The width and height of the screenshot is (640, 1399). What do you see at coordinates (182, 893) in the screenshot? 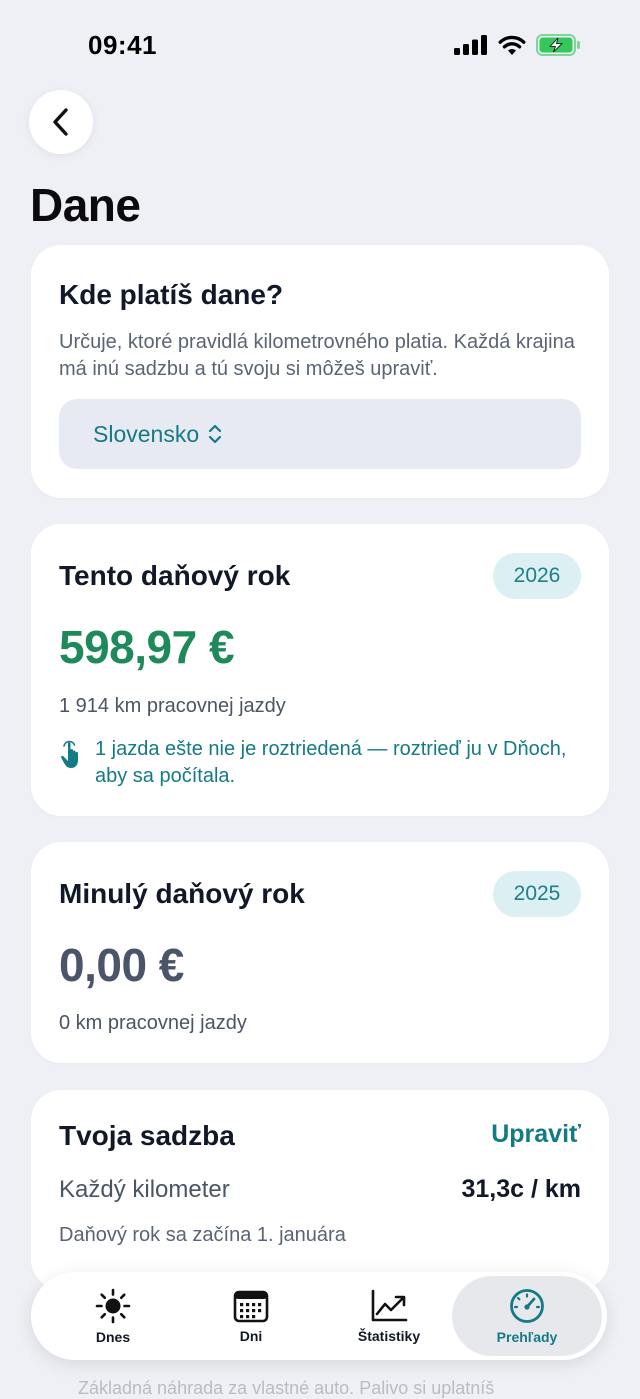
I see `previous-tax-year-title: Minulý daňový rok` at bounding box center [182, 893].